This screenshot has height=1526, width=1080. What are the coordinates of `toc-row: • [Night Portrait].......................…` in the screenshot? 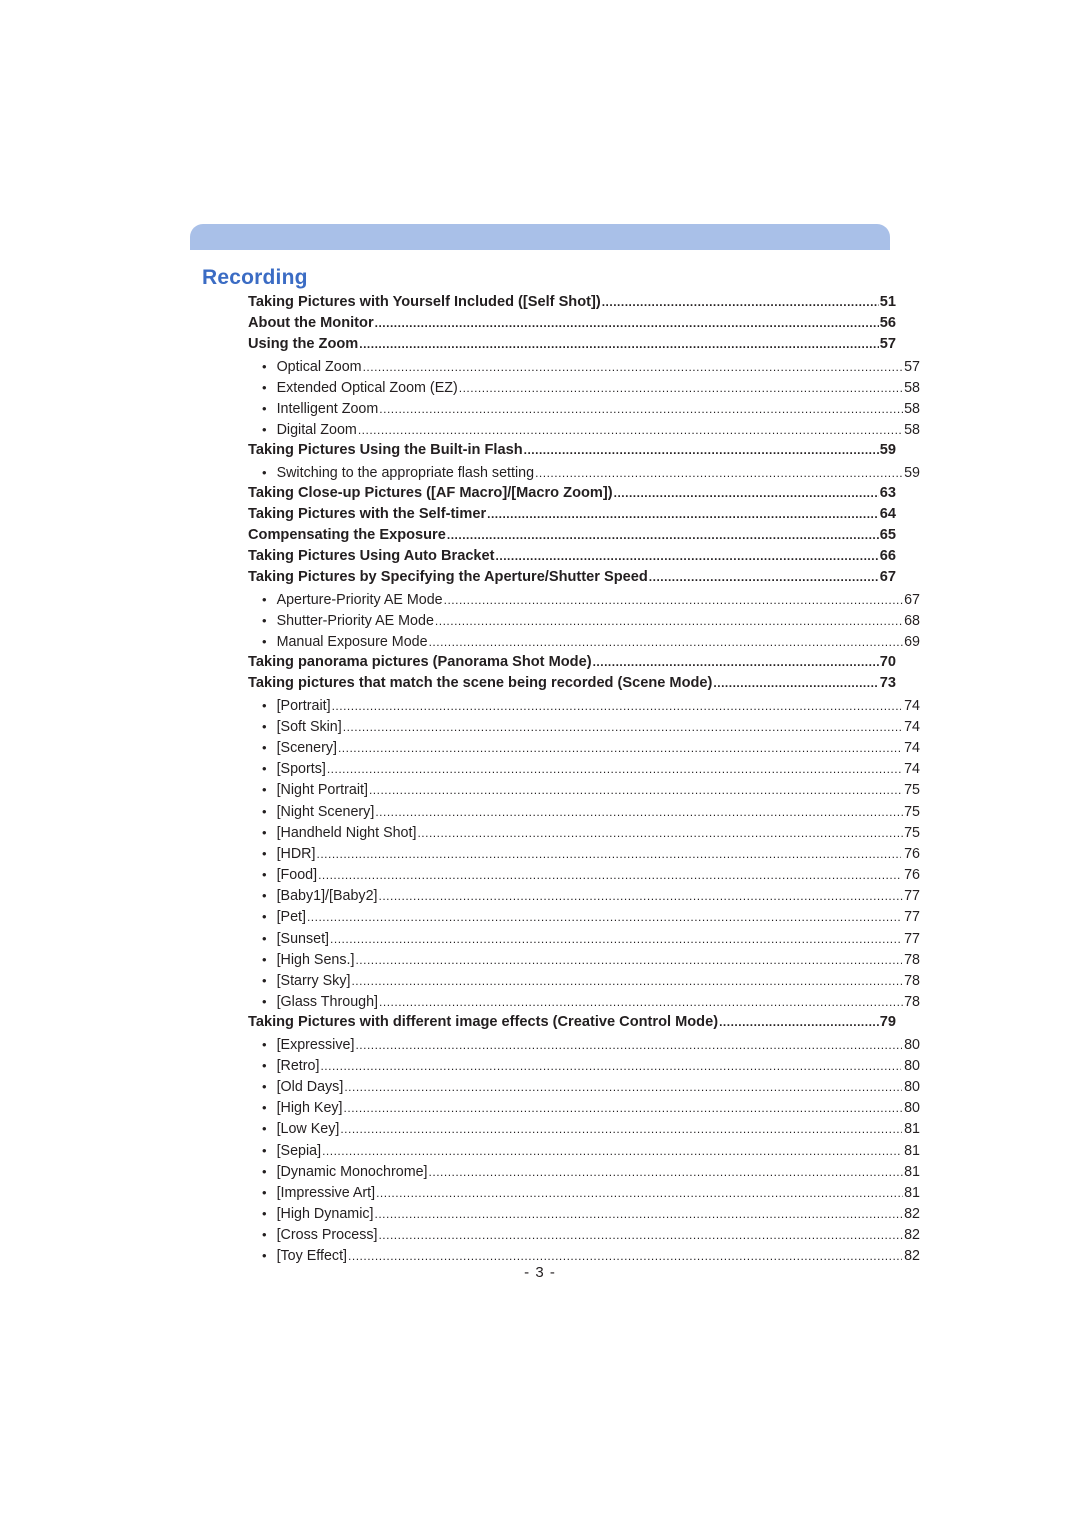 It's located at (584, 789).